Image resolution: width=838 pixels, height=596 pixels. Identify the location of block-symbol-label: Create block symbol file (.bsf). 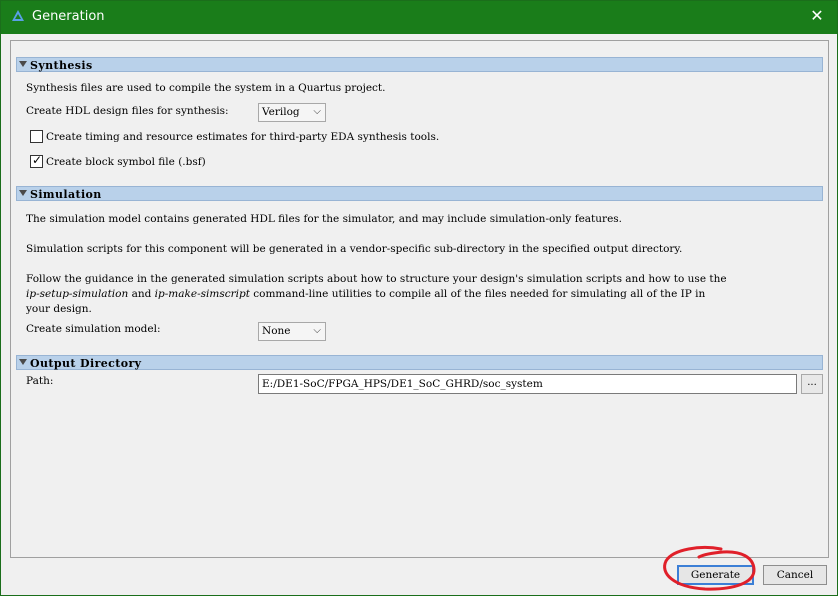
(126, 162).